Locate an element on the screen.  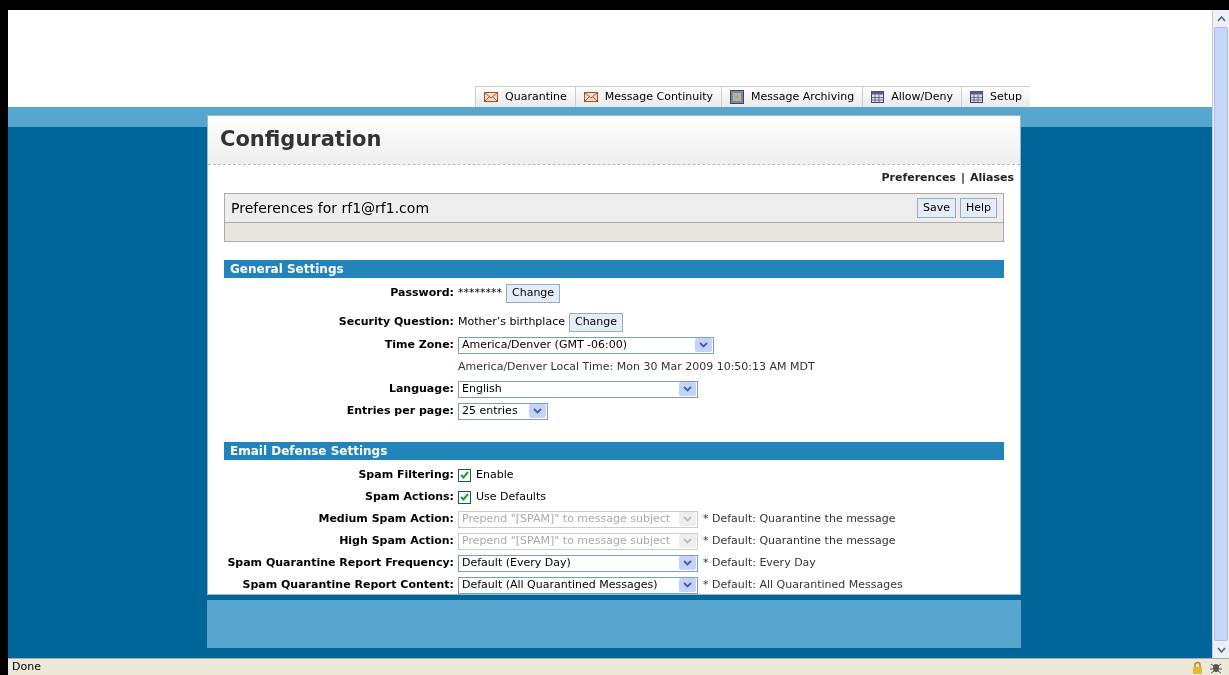
checkbox-label: Use Defaults is located at coordinates (511, 496).